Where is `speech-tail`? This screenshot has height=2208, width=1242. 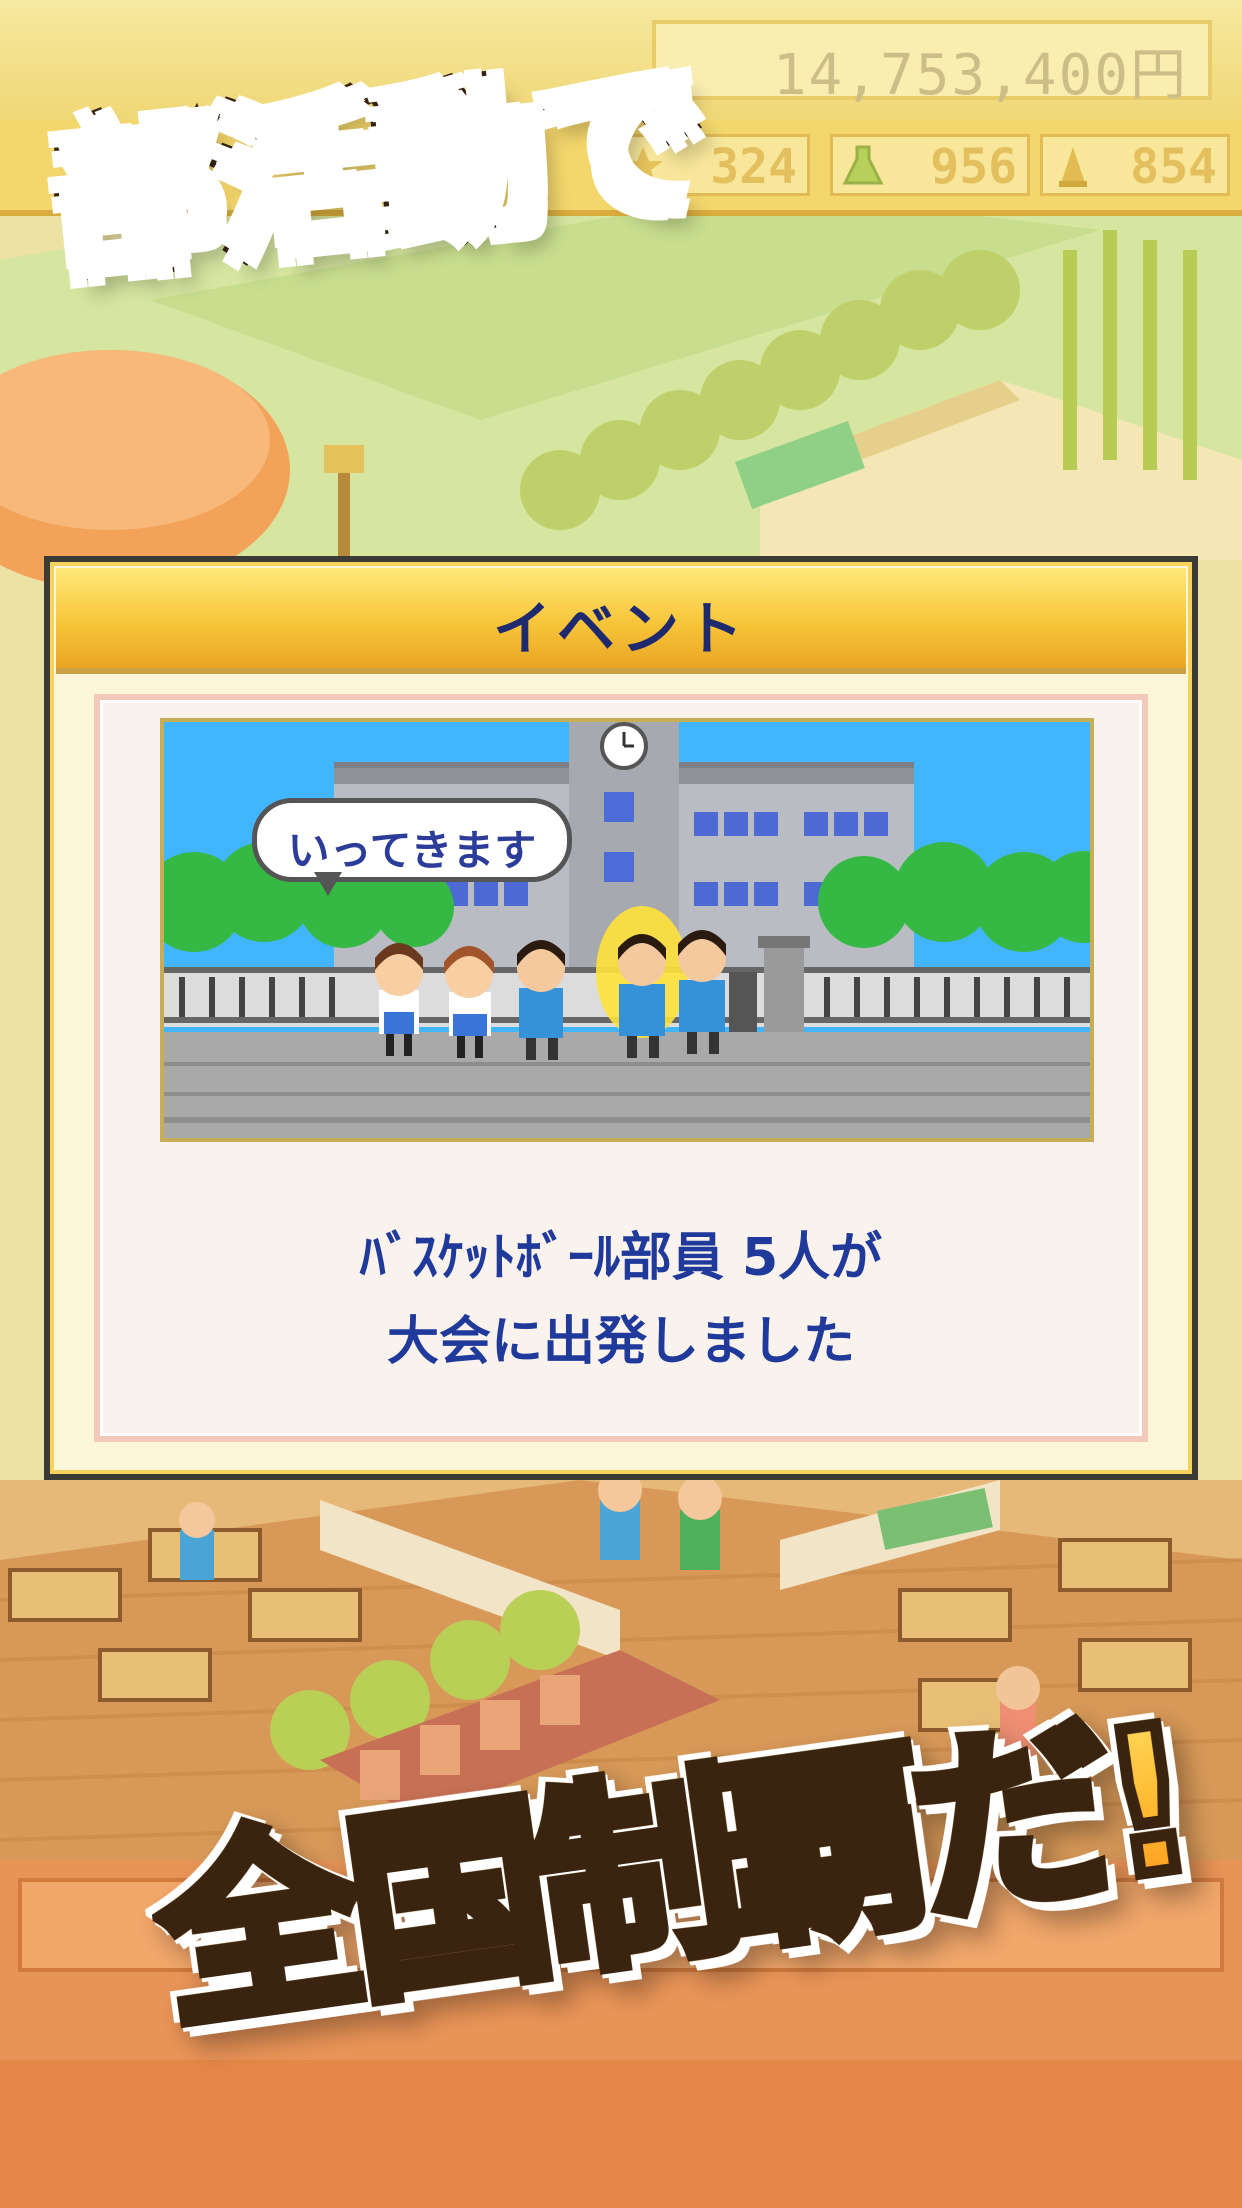 speech-tail is located at coordinates (328, 884).